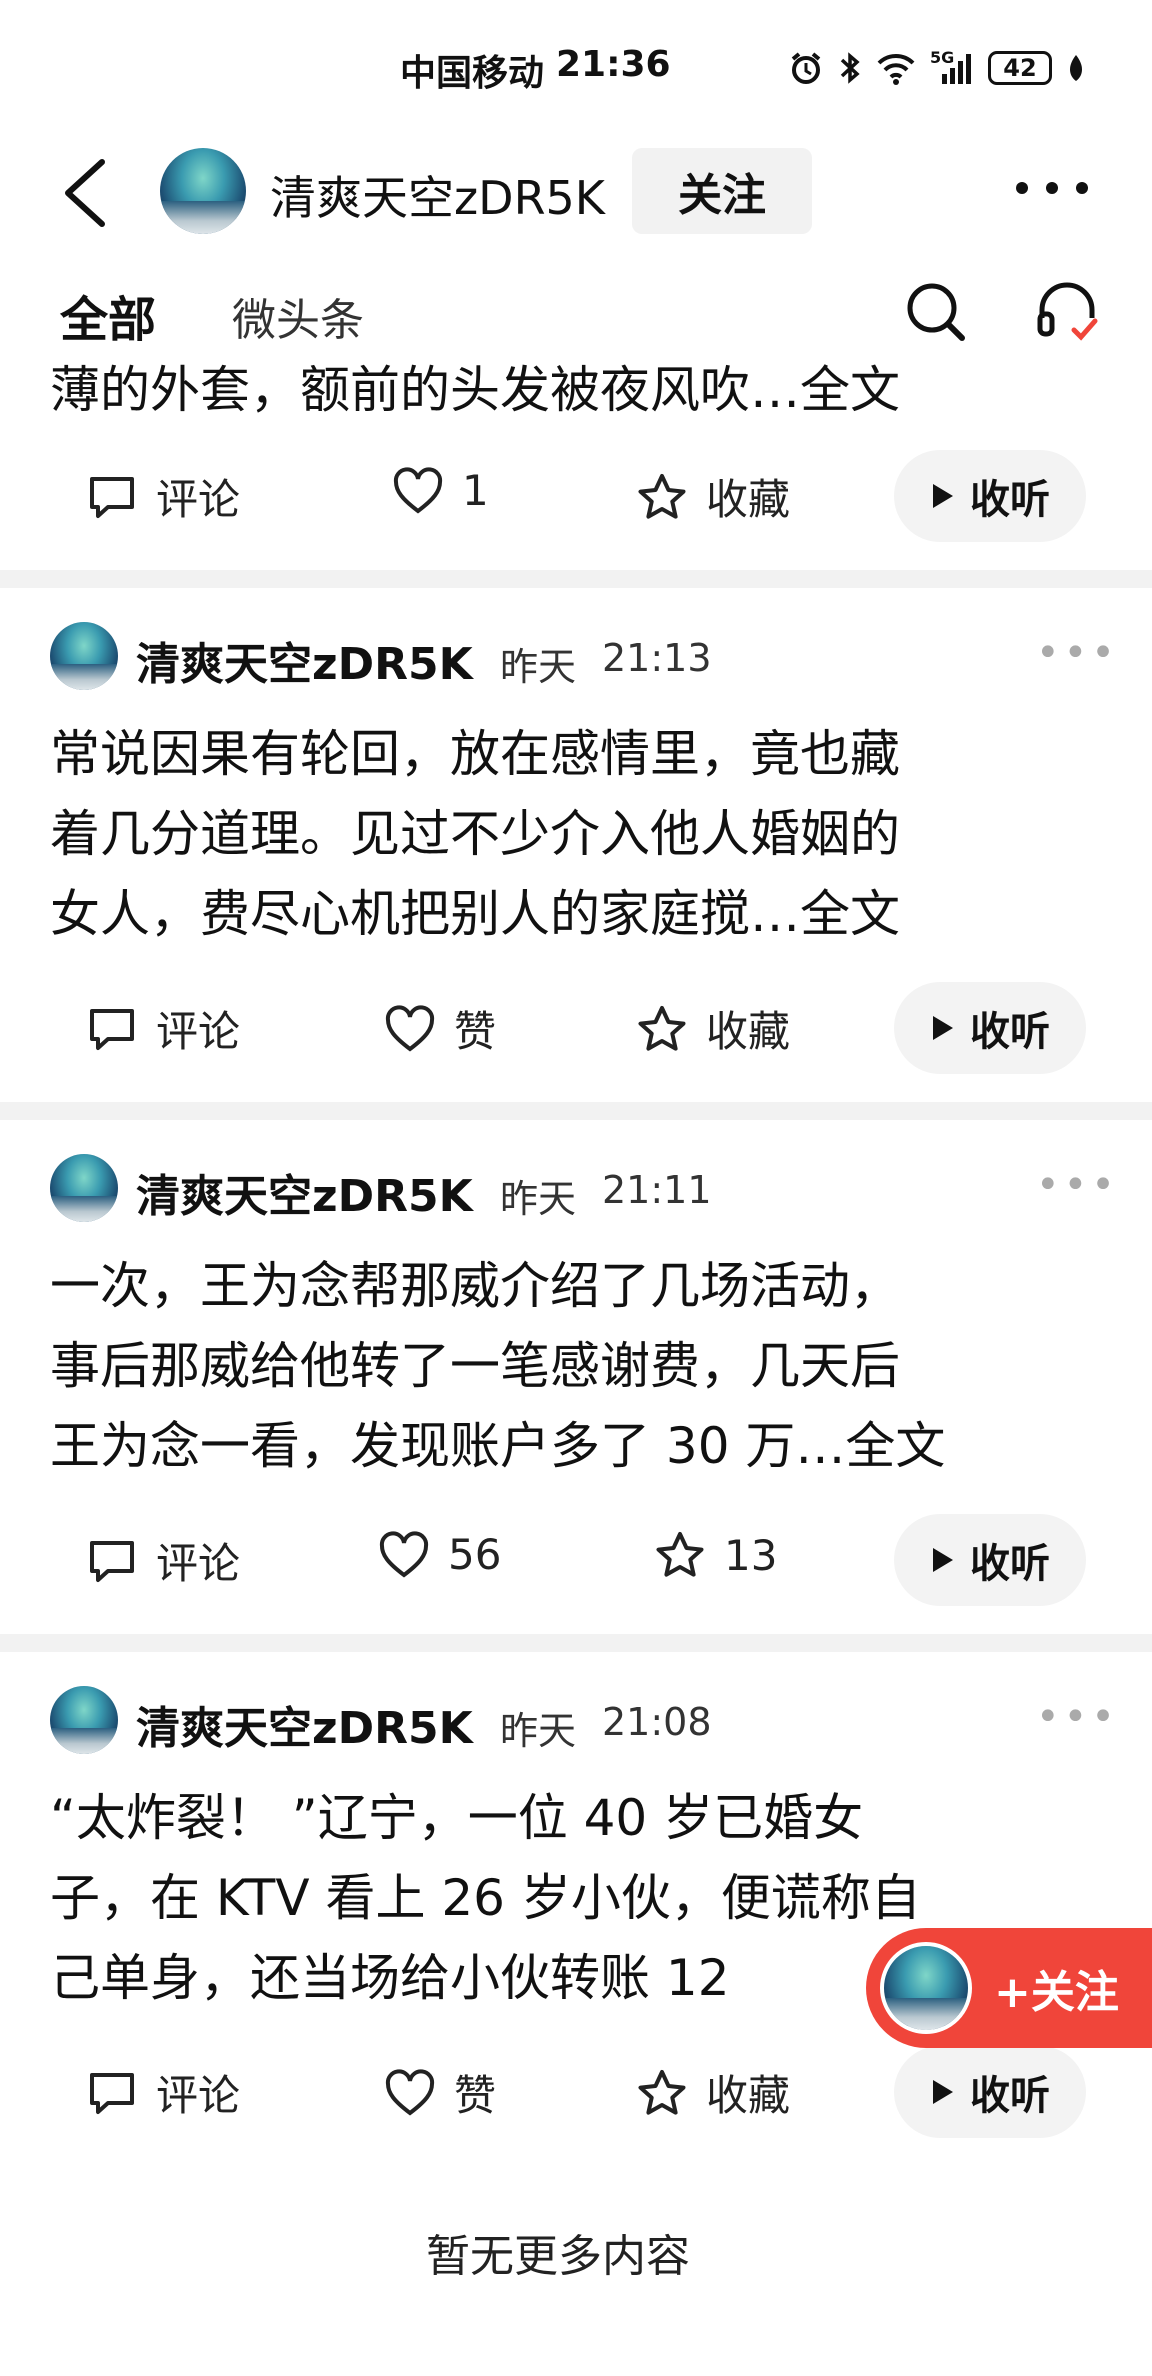 The height and width of the screenshot is (2376, 1152). What do you see at coordinates (657, 1722) in the screenshot?
I see `post-time: 21:08` at bounding box center [657, 1722].